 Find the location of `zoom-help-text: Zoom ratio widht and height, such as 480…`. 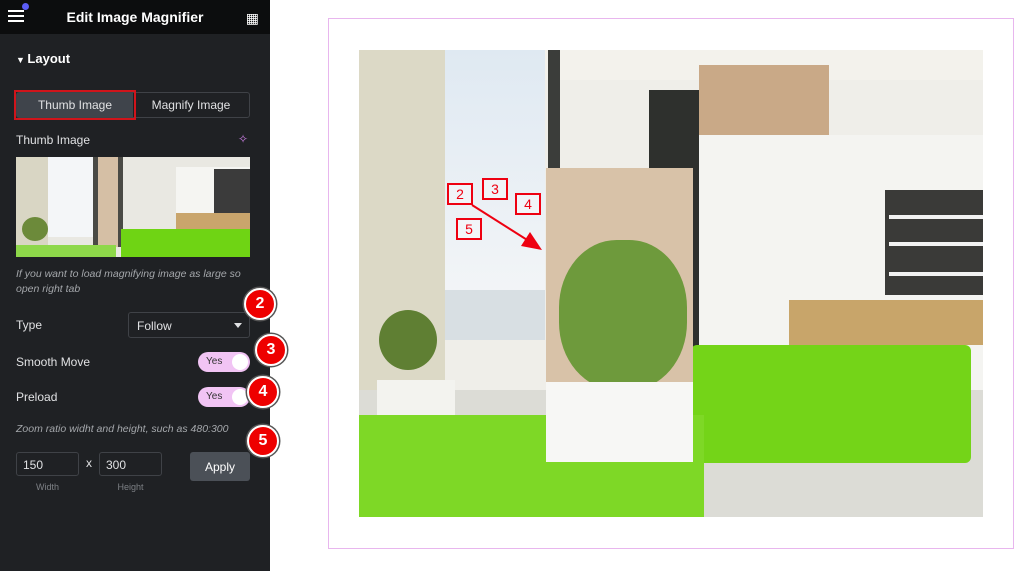

zoom-help-text: Zoom ratio widht and height, such as 480… is located at coordinates (122, 429).